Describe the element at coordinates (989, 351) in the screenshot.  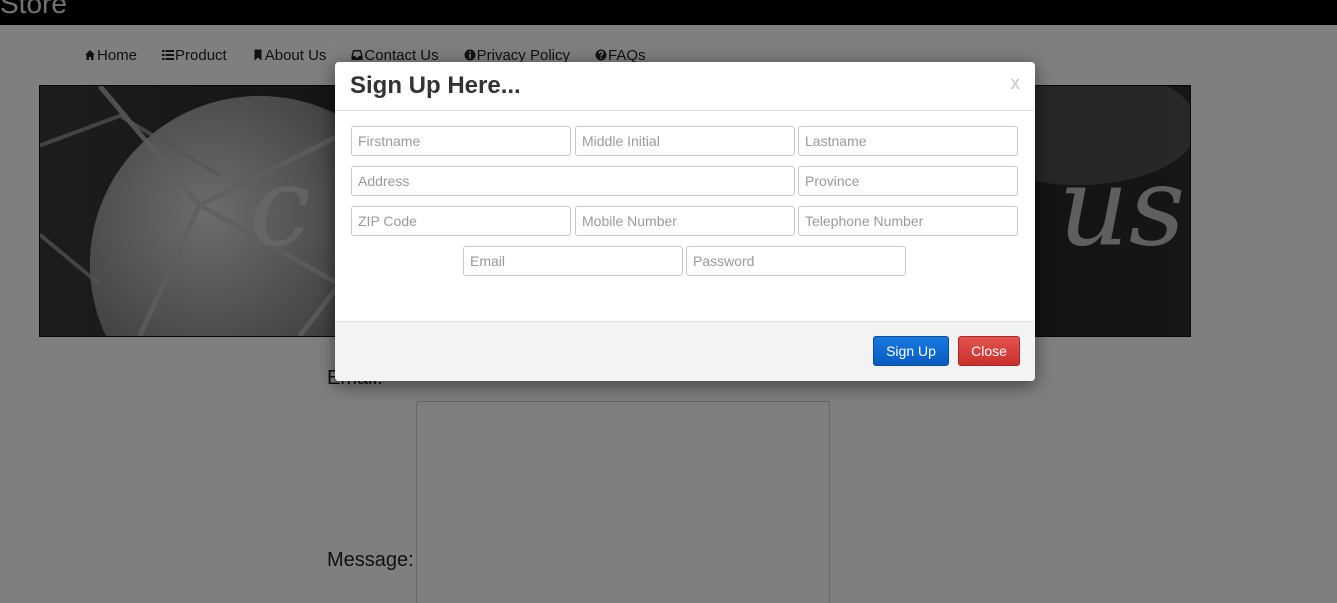
I see `close-button: Close` at that location.